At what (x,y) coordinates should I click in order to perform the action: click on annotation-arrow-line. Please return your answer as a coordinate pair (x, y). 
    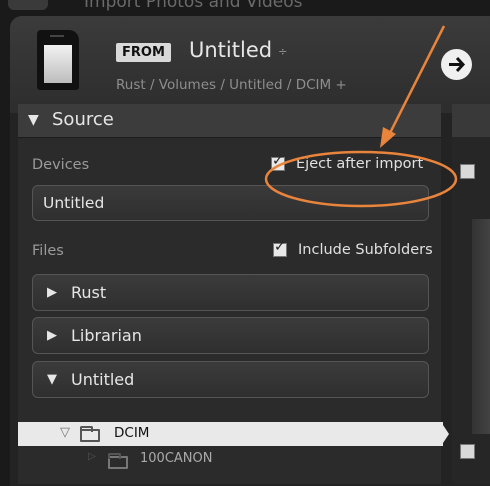
    Looking at the image, I should click on (416, 80).